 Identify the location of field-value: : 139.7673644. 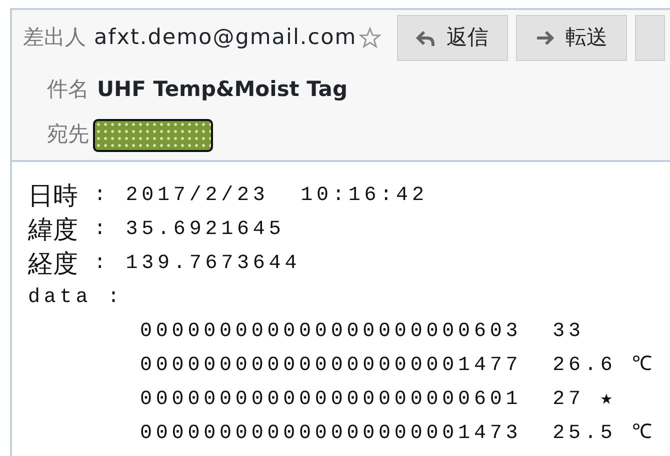
(196, 264).